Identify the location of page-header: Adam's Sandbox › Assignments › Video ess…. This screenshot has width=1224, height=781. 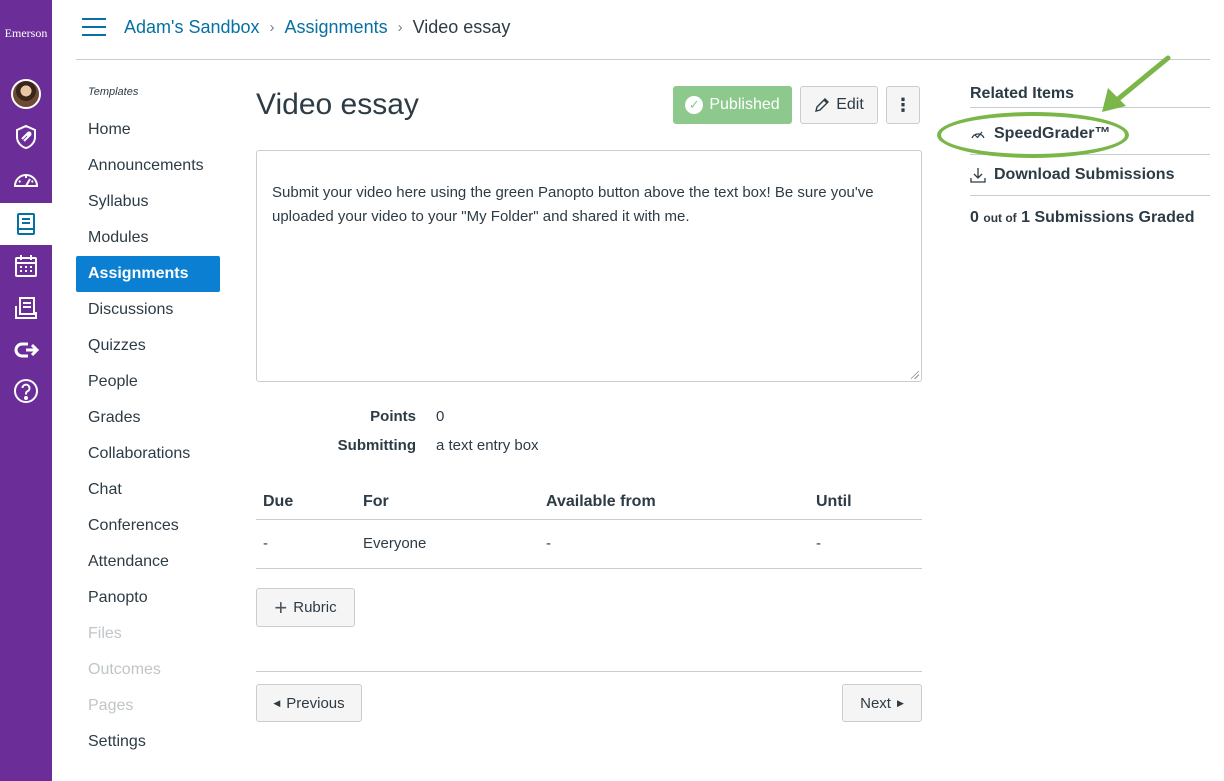
(643, 30).